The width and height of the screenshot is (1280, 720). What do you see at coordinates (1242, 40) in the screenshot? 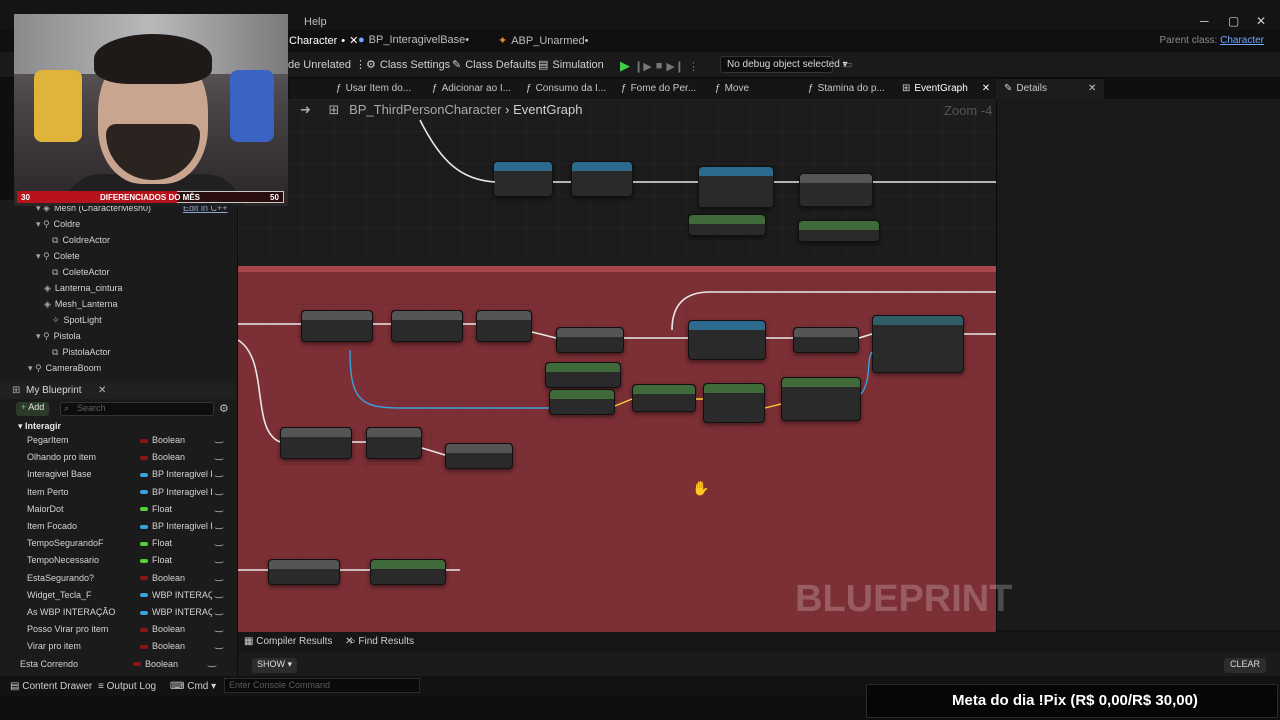
I see `parent-class-link: Character` at bounding box center [1242, 40].